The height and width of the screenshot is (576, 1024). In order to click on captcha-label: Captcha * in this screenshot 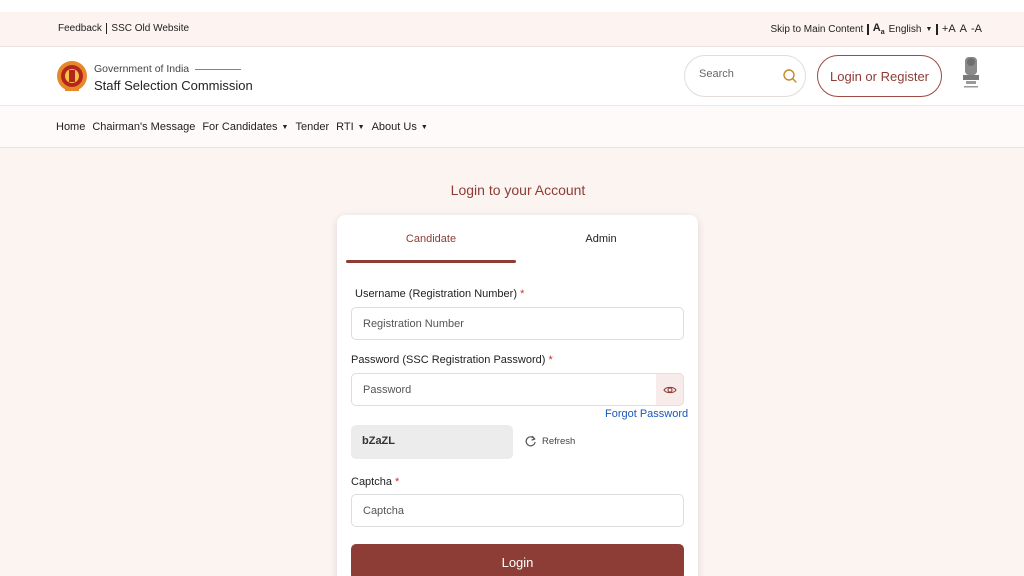, I will do `click(375, 482)`.